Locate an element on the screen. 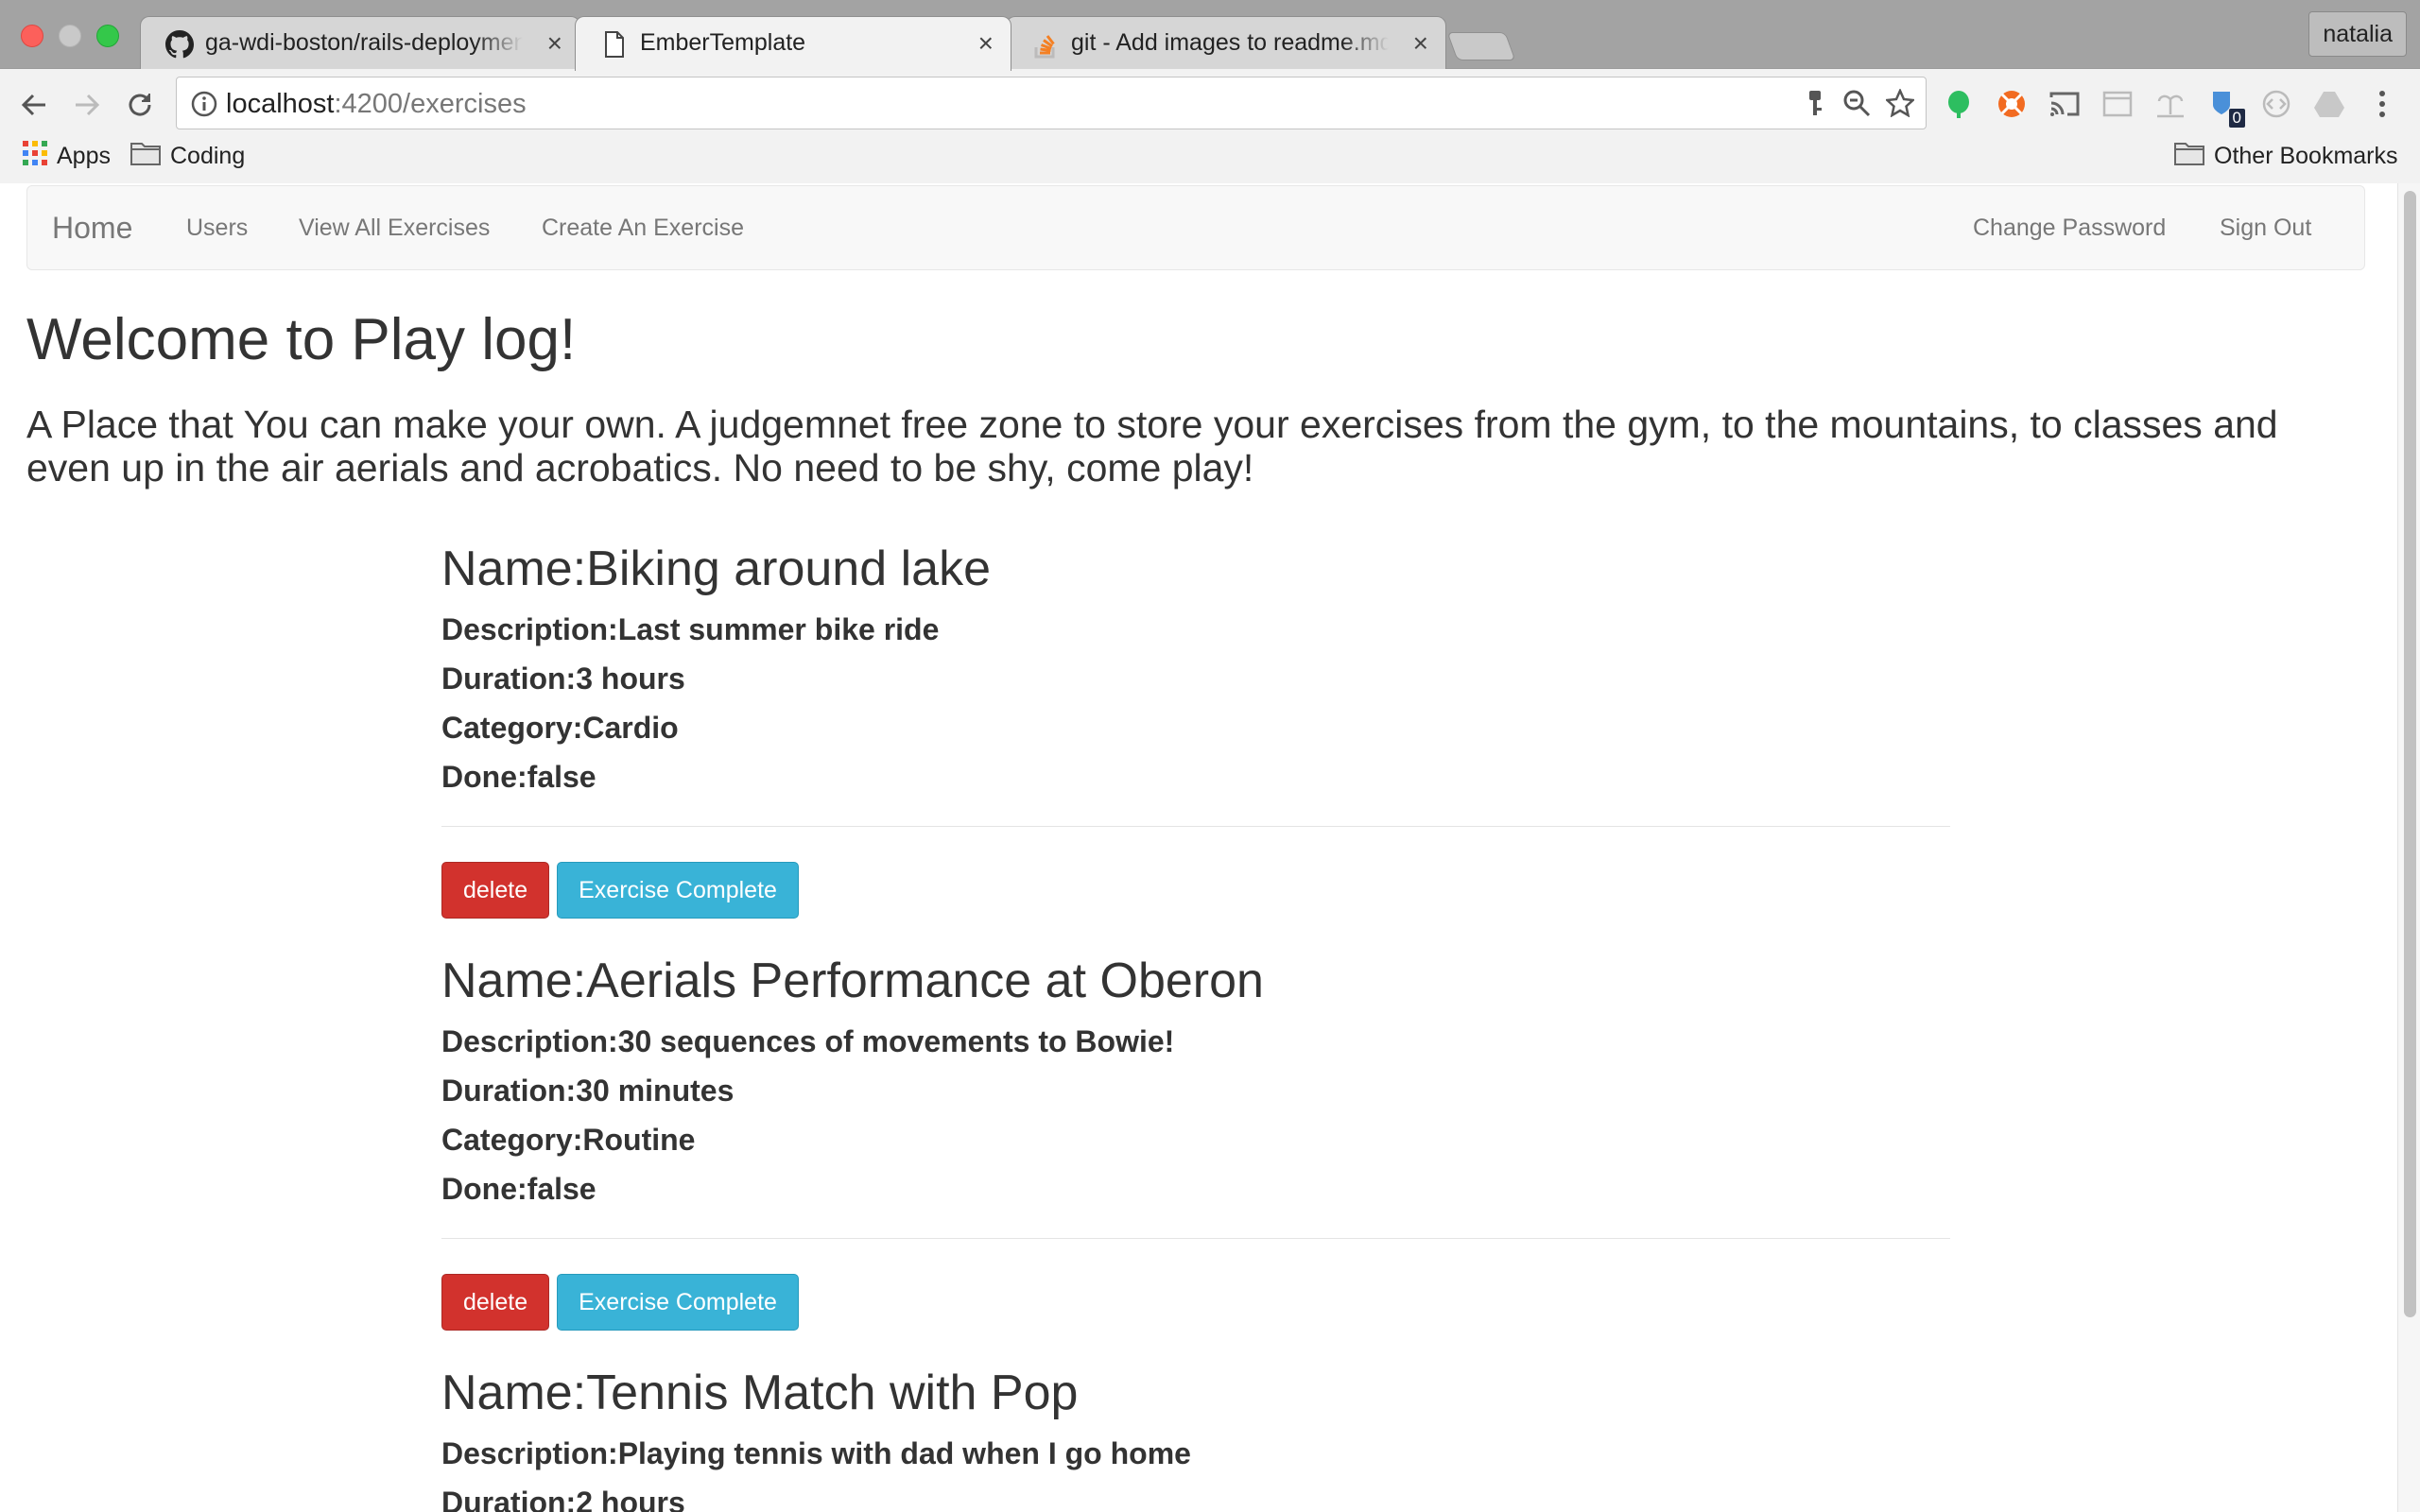 This screenshot has width=2420, height=1512. tab-title: ga-wdi-boston/rails-deployment is located at coordinates (364, 42).